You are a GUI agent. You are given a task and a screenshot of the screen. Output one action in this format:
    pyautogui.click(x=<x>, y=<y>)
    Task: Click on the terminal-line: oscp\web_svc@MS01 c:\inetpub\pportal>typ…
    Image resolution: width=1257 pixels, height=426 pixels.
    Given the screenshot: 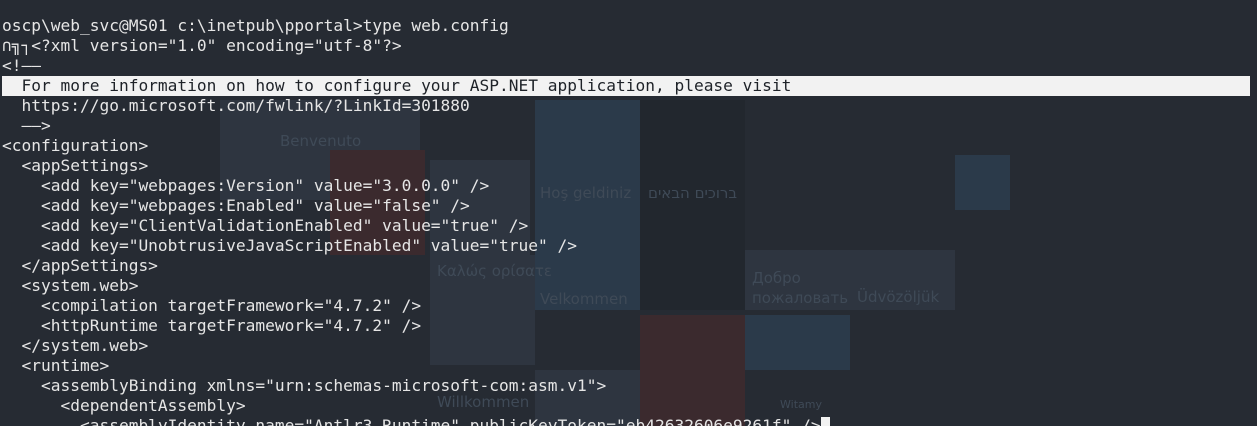 What is the action you would take?
    pyautogui.click(x=255, y=25)
    